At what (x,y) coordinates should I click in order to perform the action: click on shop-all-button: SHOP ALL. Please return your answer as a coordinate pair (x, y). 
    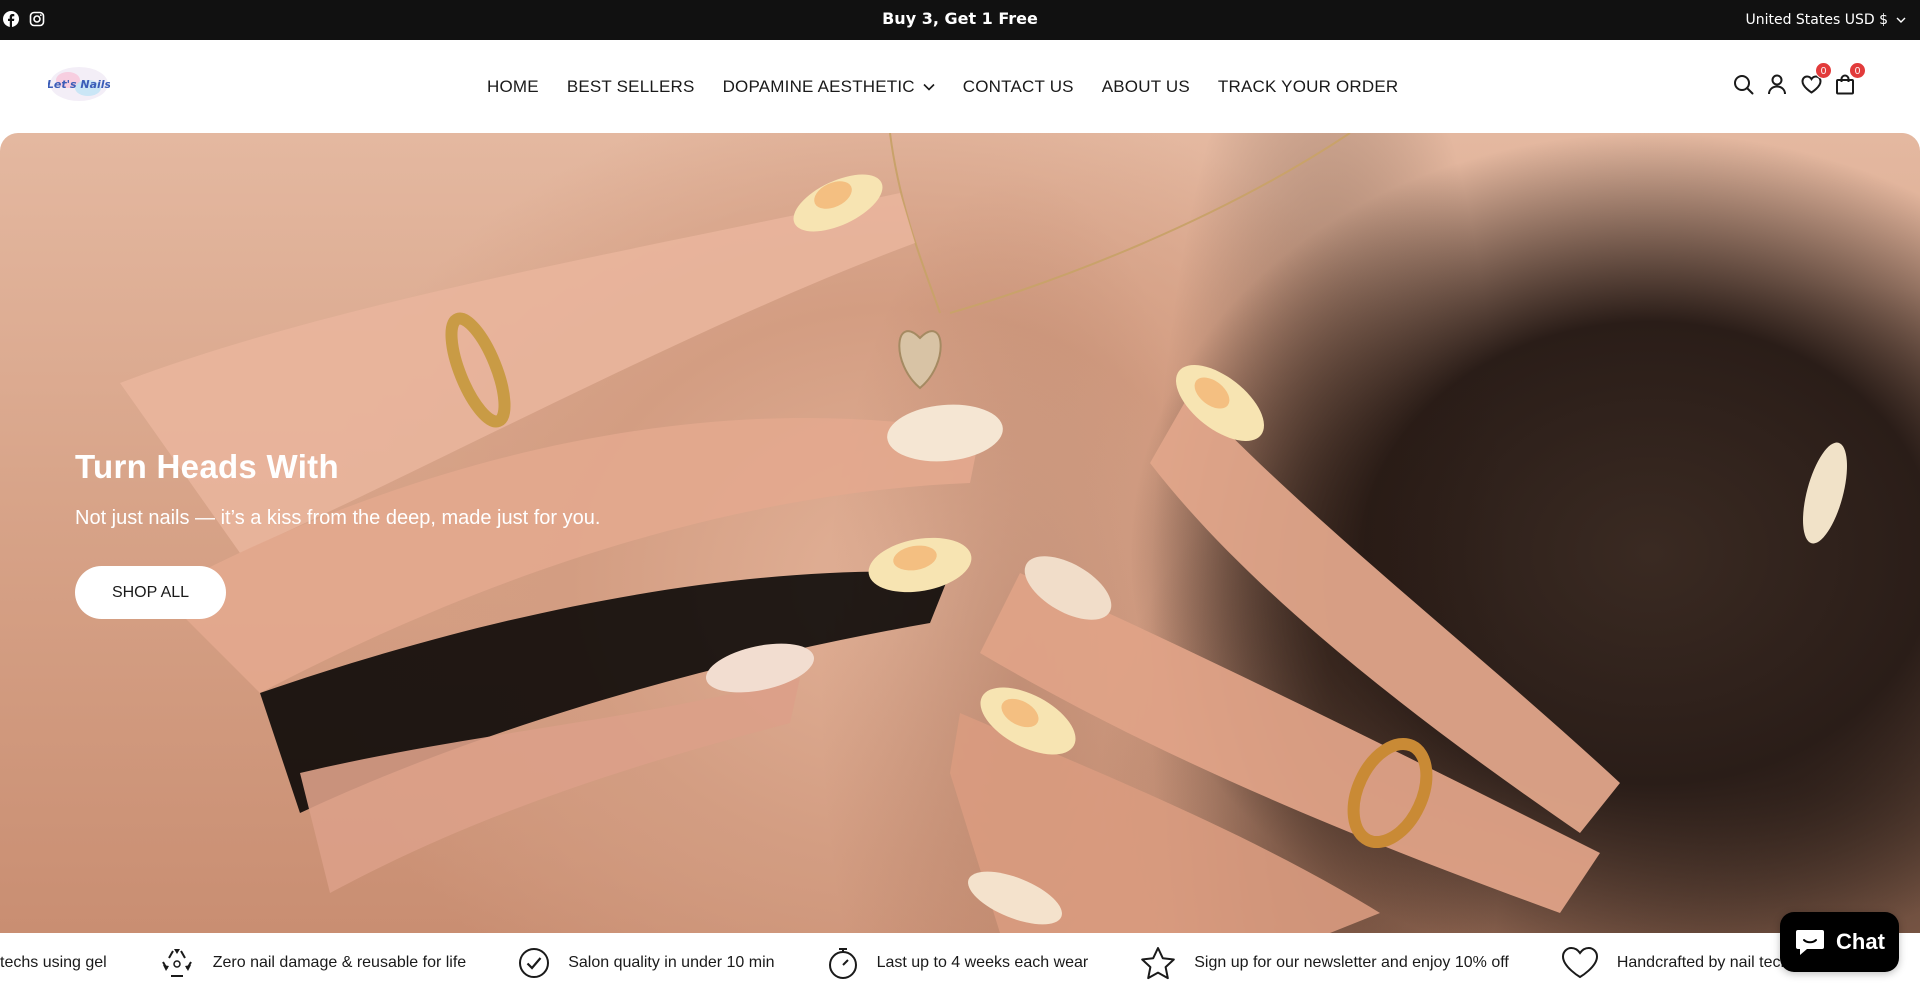
    Looking at the image, I should click on (150, 592).